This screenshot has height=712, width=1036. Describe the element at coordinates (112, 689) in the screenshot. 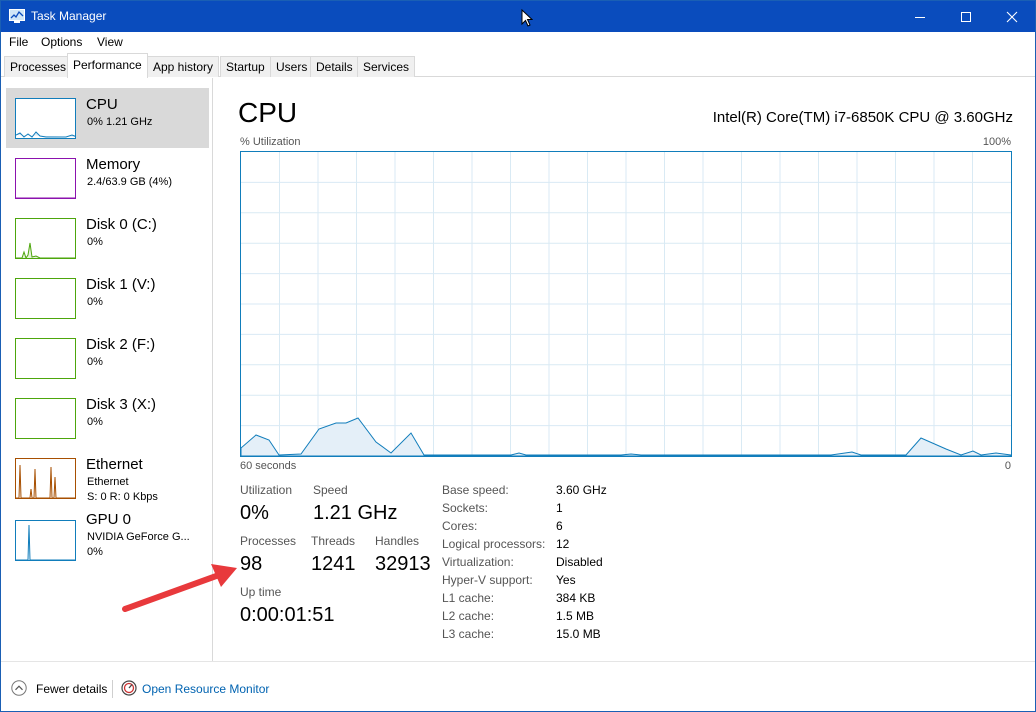

I see `footer-divider` at that location.